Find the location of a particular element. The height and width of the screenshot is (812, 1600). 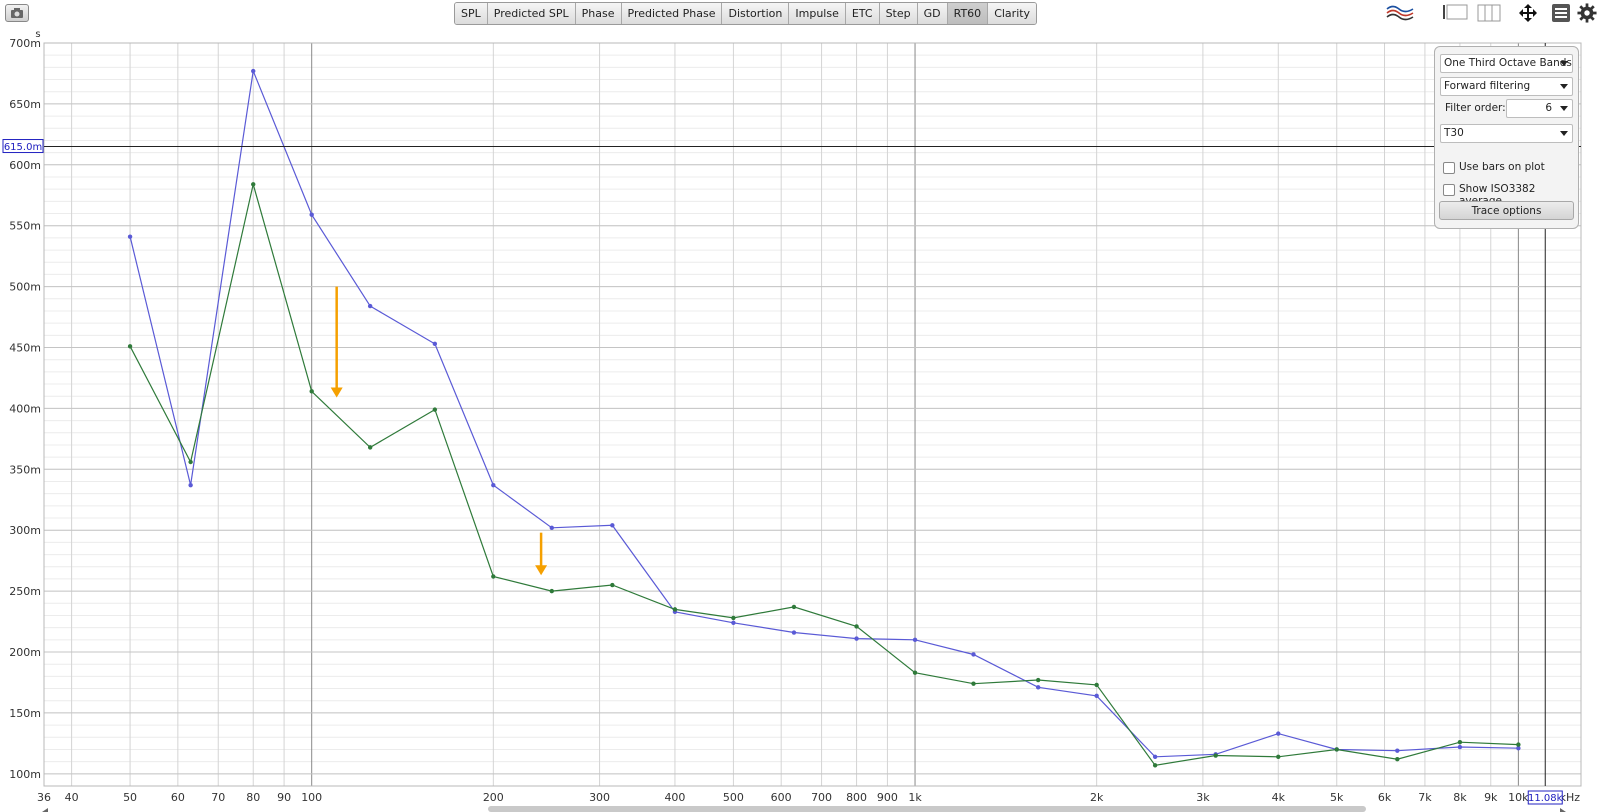

x-tick-label: 50 is located at coordinates (130, 797).